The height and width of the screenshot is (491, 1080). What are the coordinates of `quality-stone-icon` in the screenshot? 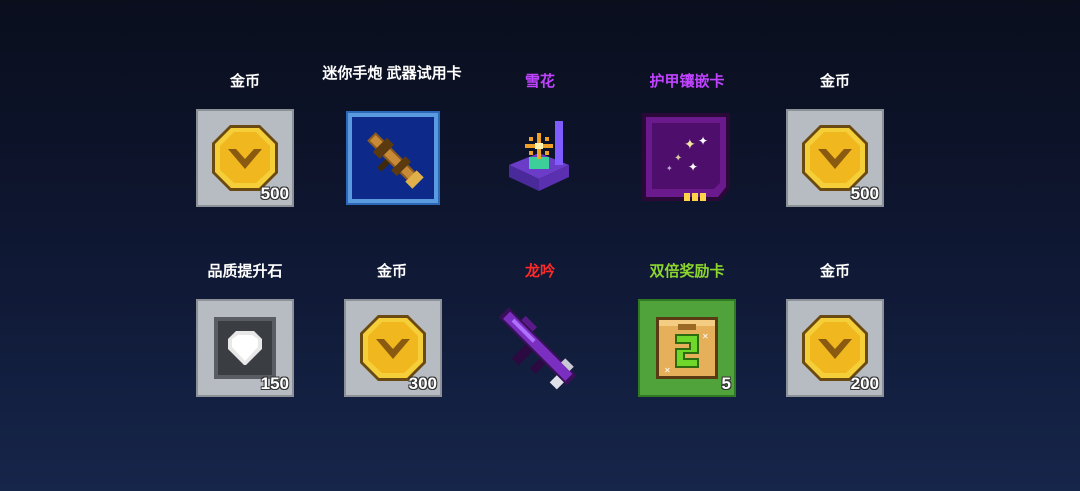 It's located at (245, 348).